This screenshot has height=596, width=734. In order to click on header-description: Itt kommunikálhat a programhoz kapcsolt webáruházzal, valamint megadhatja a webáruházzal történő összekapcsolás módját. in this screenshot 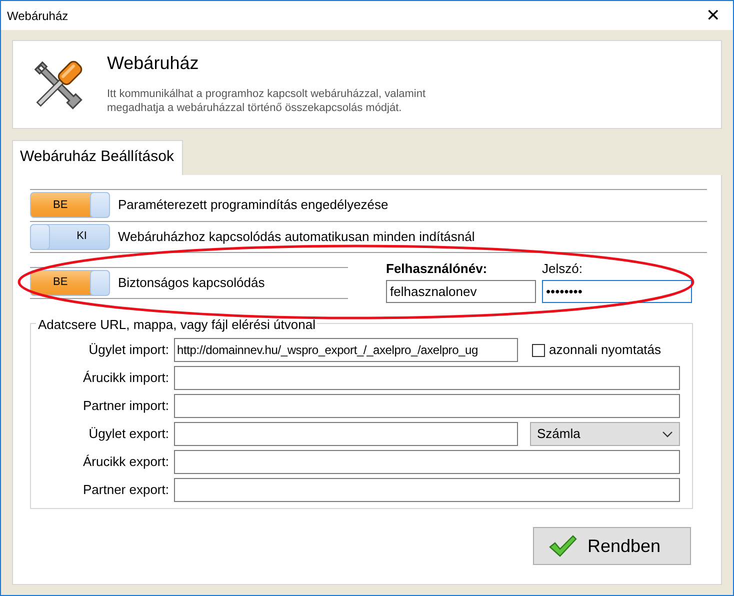, I will do `click(267, 101)`.